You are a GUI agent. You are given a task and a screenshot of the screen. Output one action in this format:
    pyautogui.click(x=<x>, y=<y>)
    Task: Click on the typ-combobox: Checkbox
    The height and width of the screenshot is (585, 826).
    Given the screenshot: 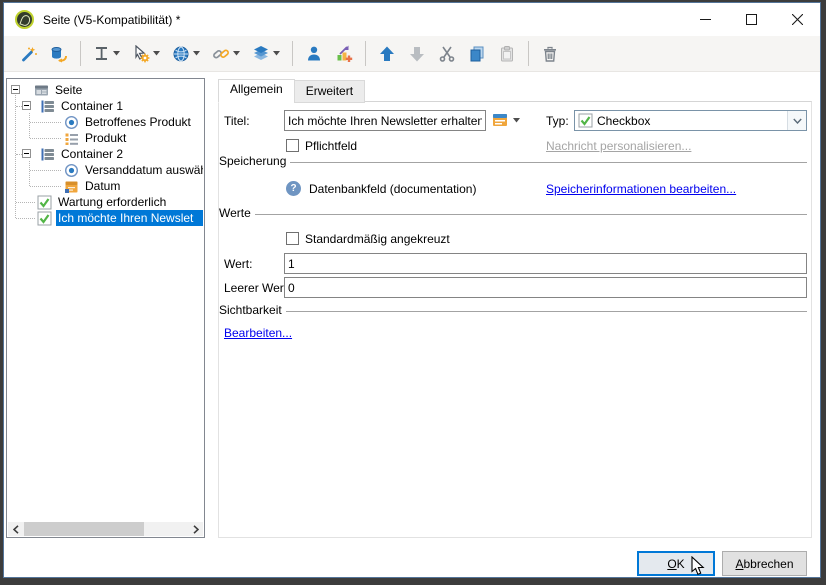 What is the action you would take?
    pyautogui.click(x=690, y=120)
    